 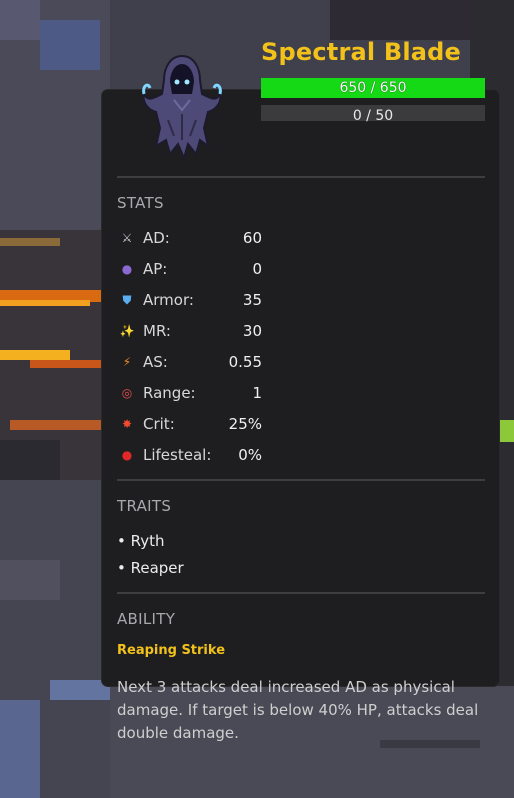 I want to click on health-bar: 650 / 650, so click(x=373, y=88).